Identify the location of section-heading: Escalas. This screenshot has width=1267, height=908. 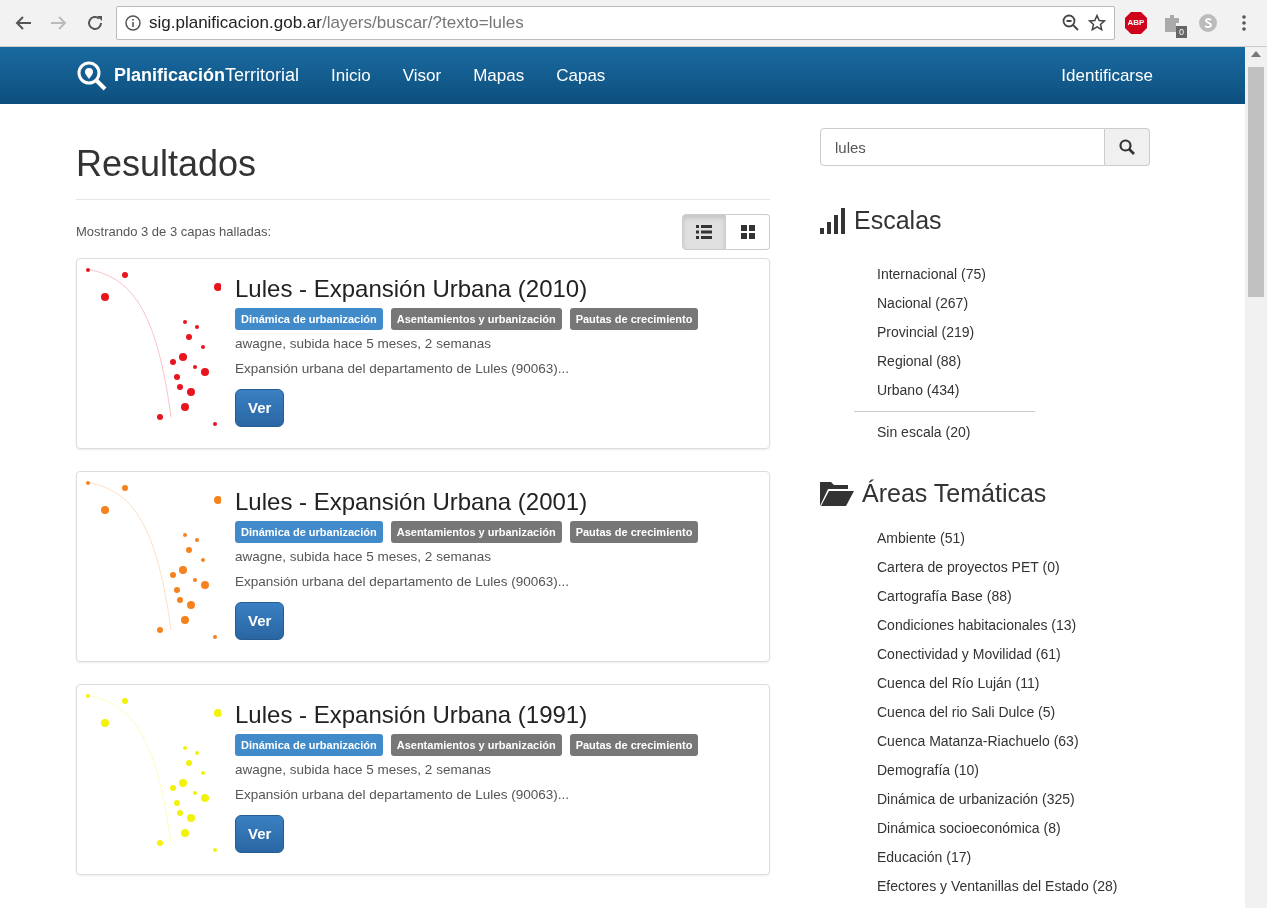
(898, 220).